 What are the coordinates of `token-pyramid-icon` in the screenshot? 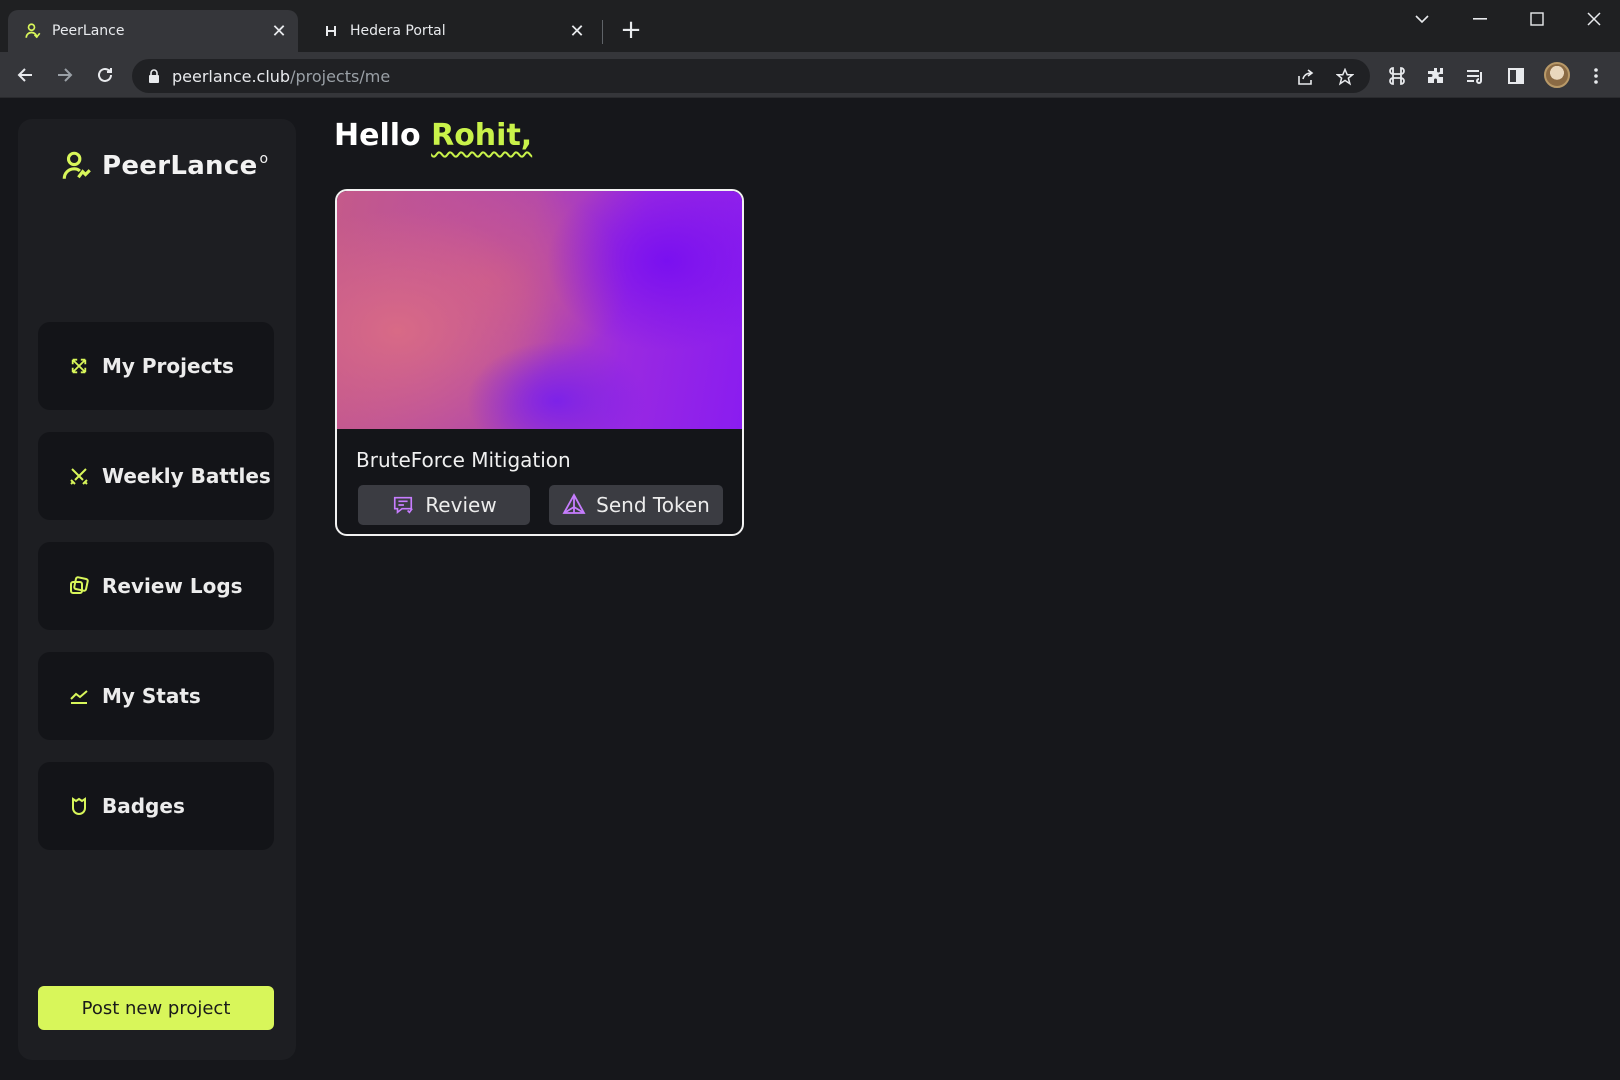 It's located at (574, 505).